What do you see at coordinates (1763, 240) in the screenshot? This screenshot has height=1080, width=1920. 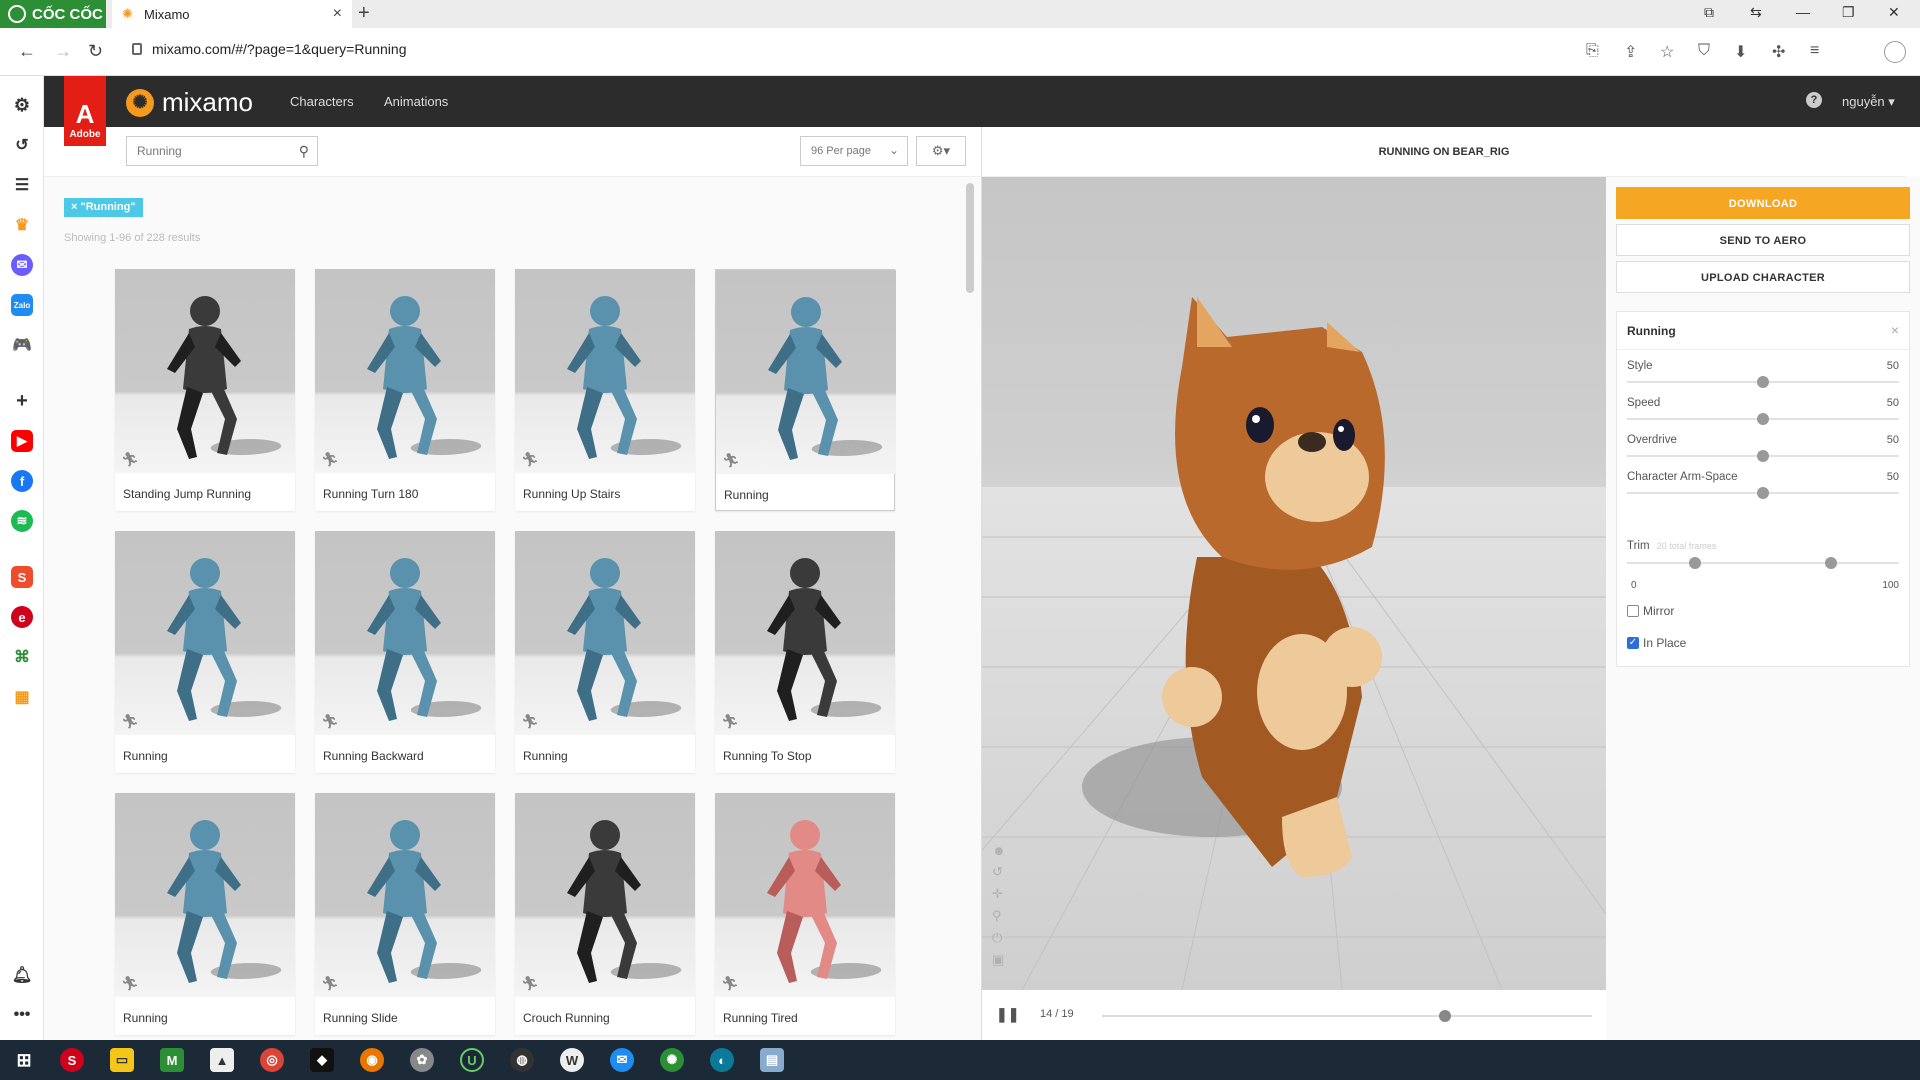 I see `send-to-aero-button: SEND TO AERO` at bounding box center [1763, 240].